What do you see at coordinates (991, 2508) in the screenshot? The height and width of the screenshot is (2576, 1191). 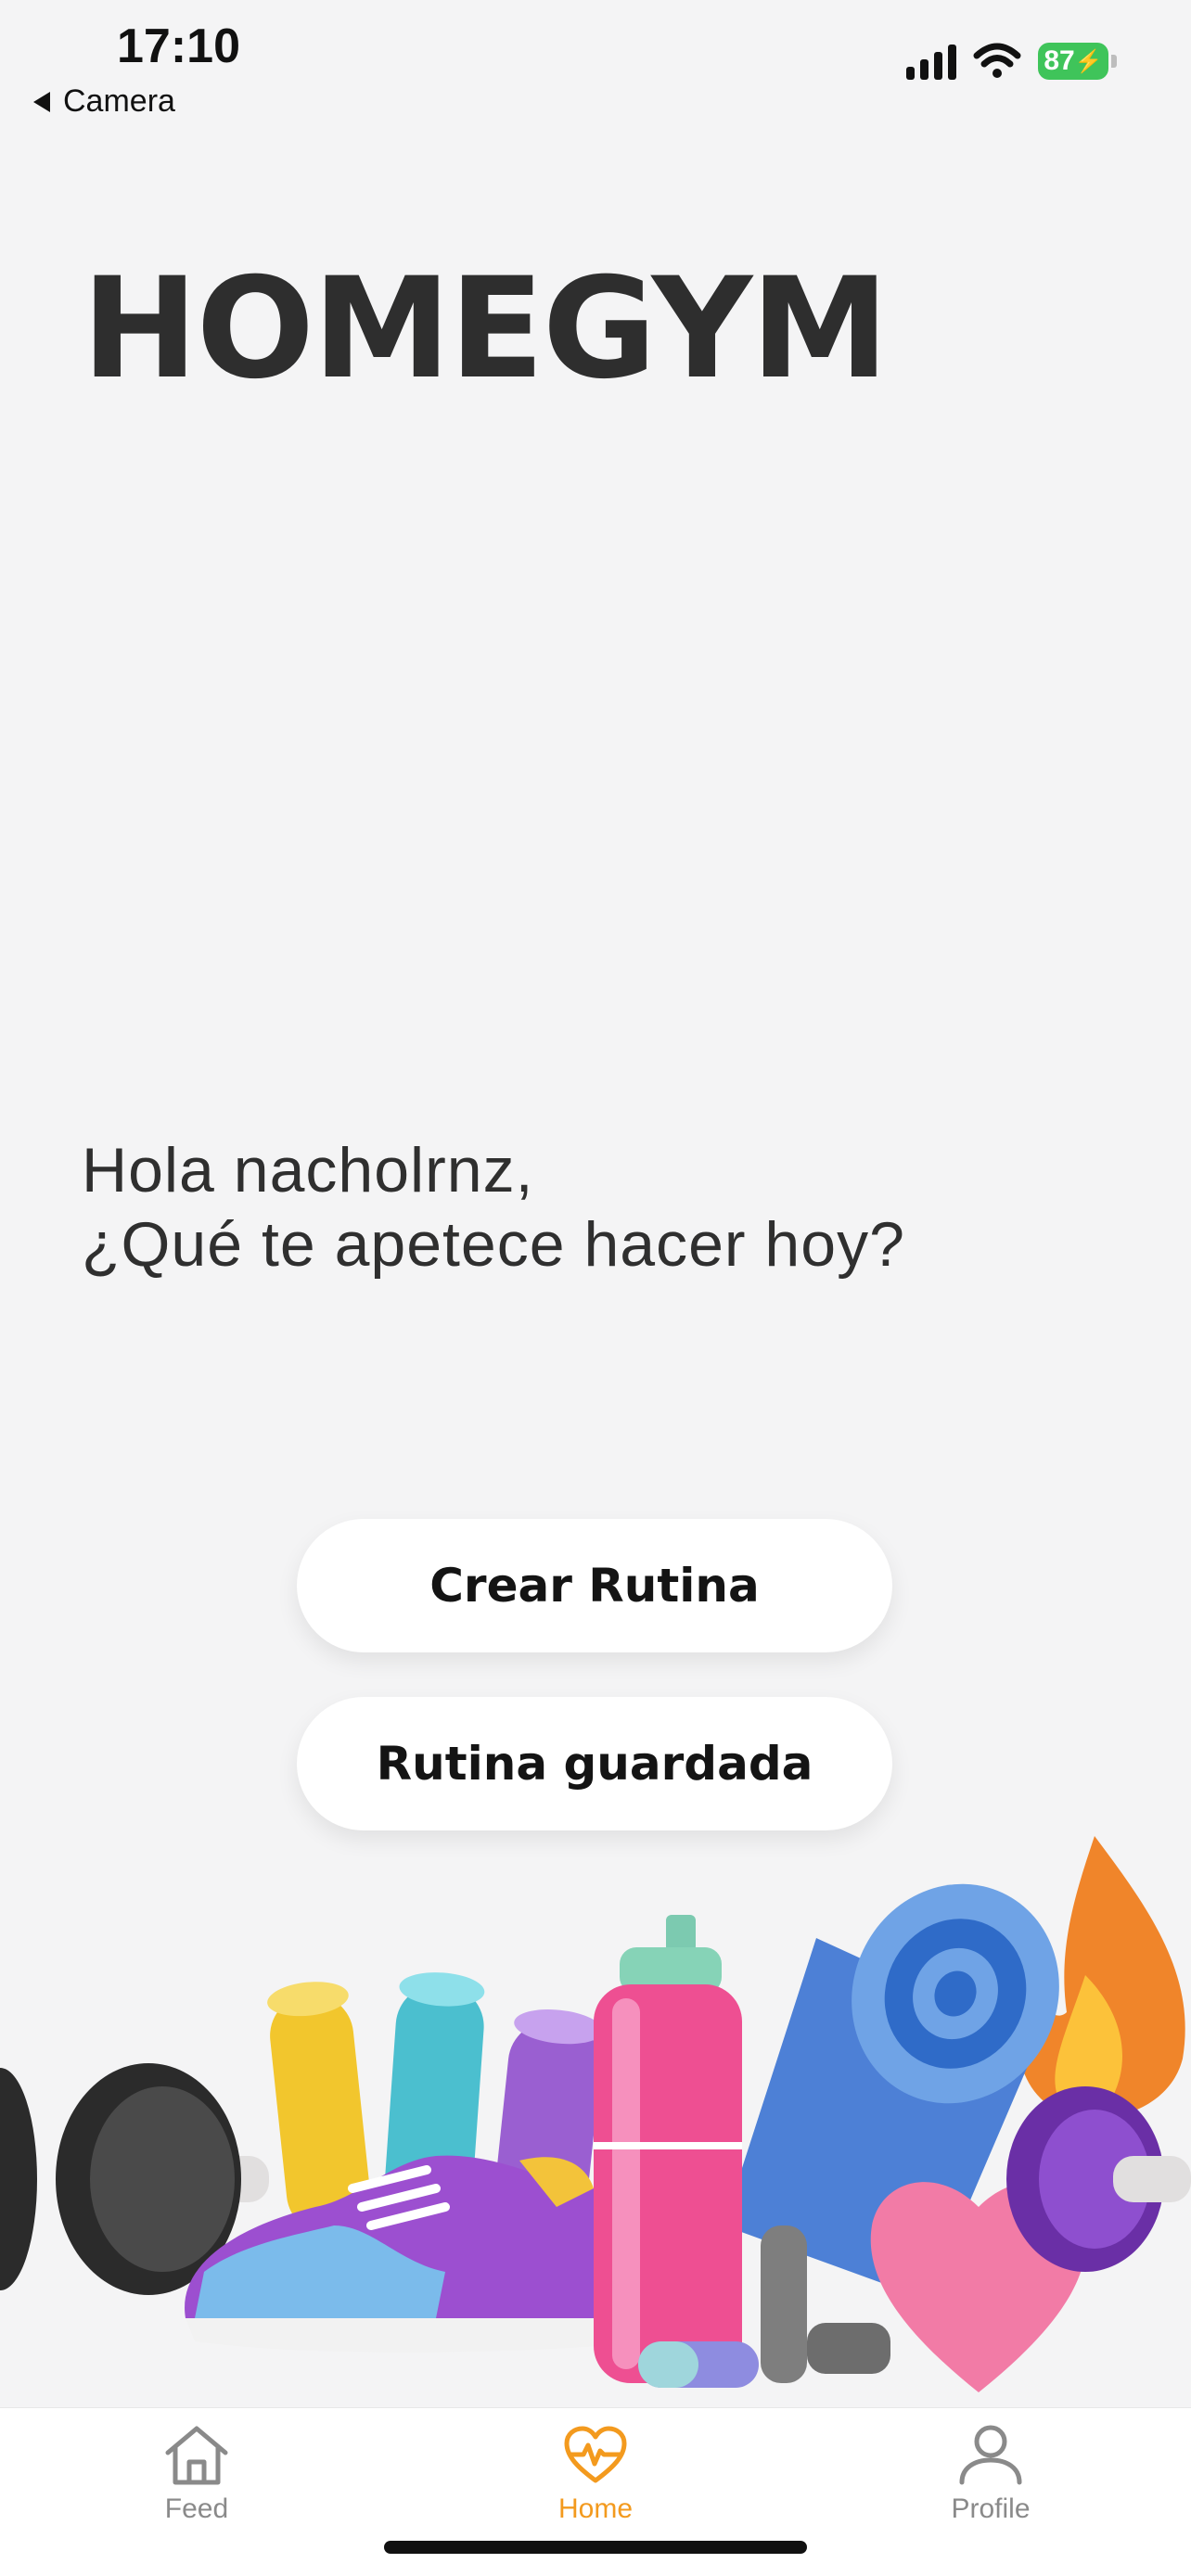 I see `tab-profile-label: Profile` at bounding box center [991, 2508].